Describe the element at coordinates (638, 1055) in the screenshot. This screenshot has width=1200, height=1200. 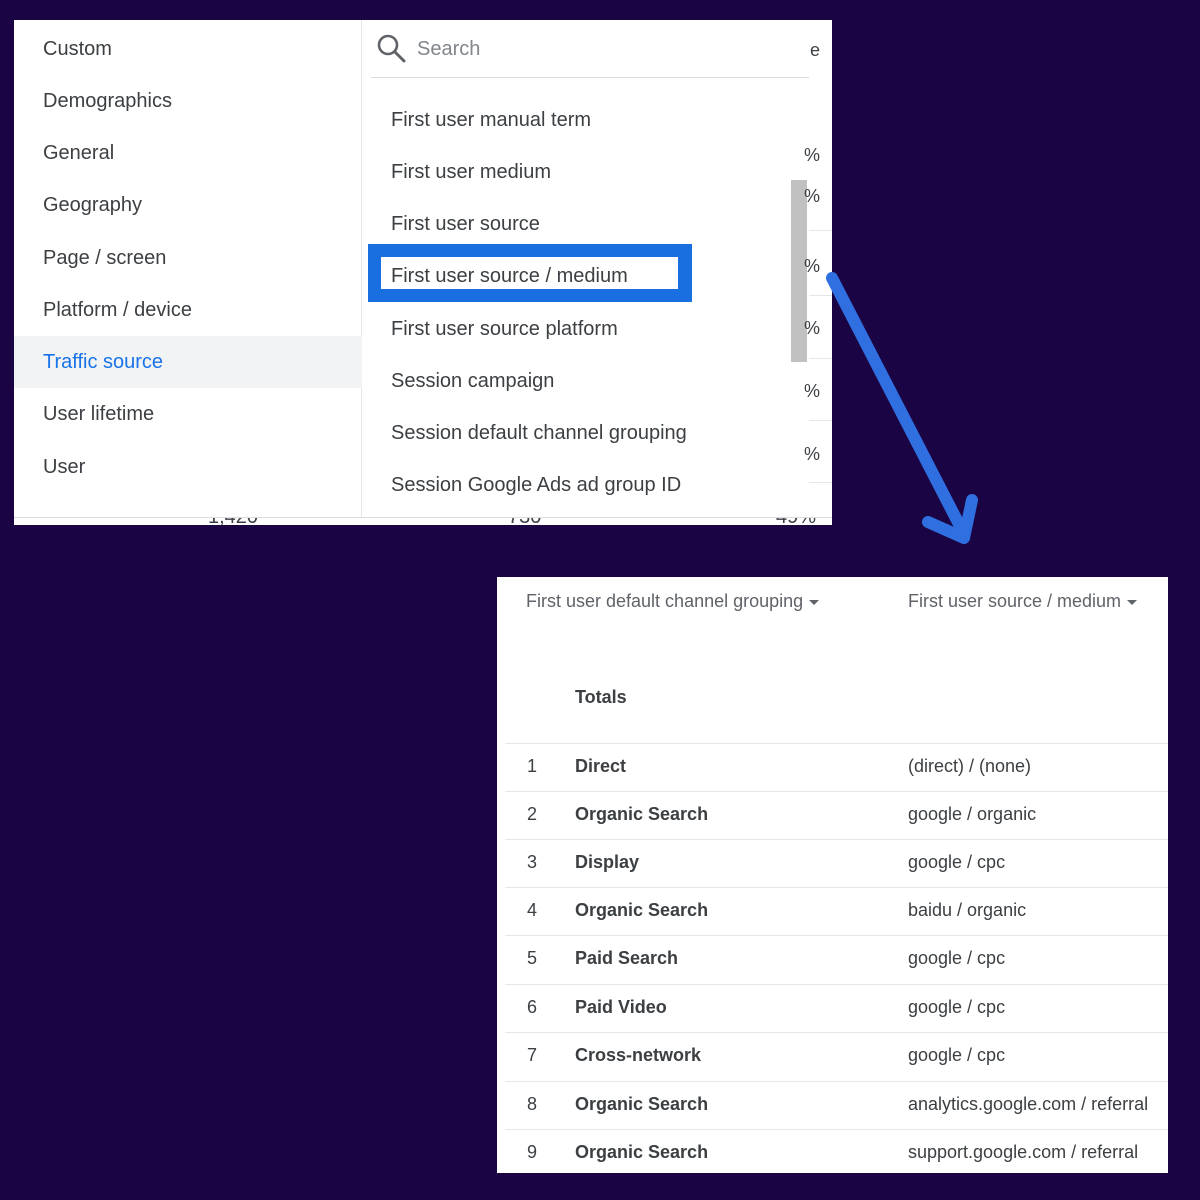
I see `channel-cell: Cross-network` at that location.